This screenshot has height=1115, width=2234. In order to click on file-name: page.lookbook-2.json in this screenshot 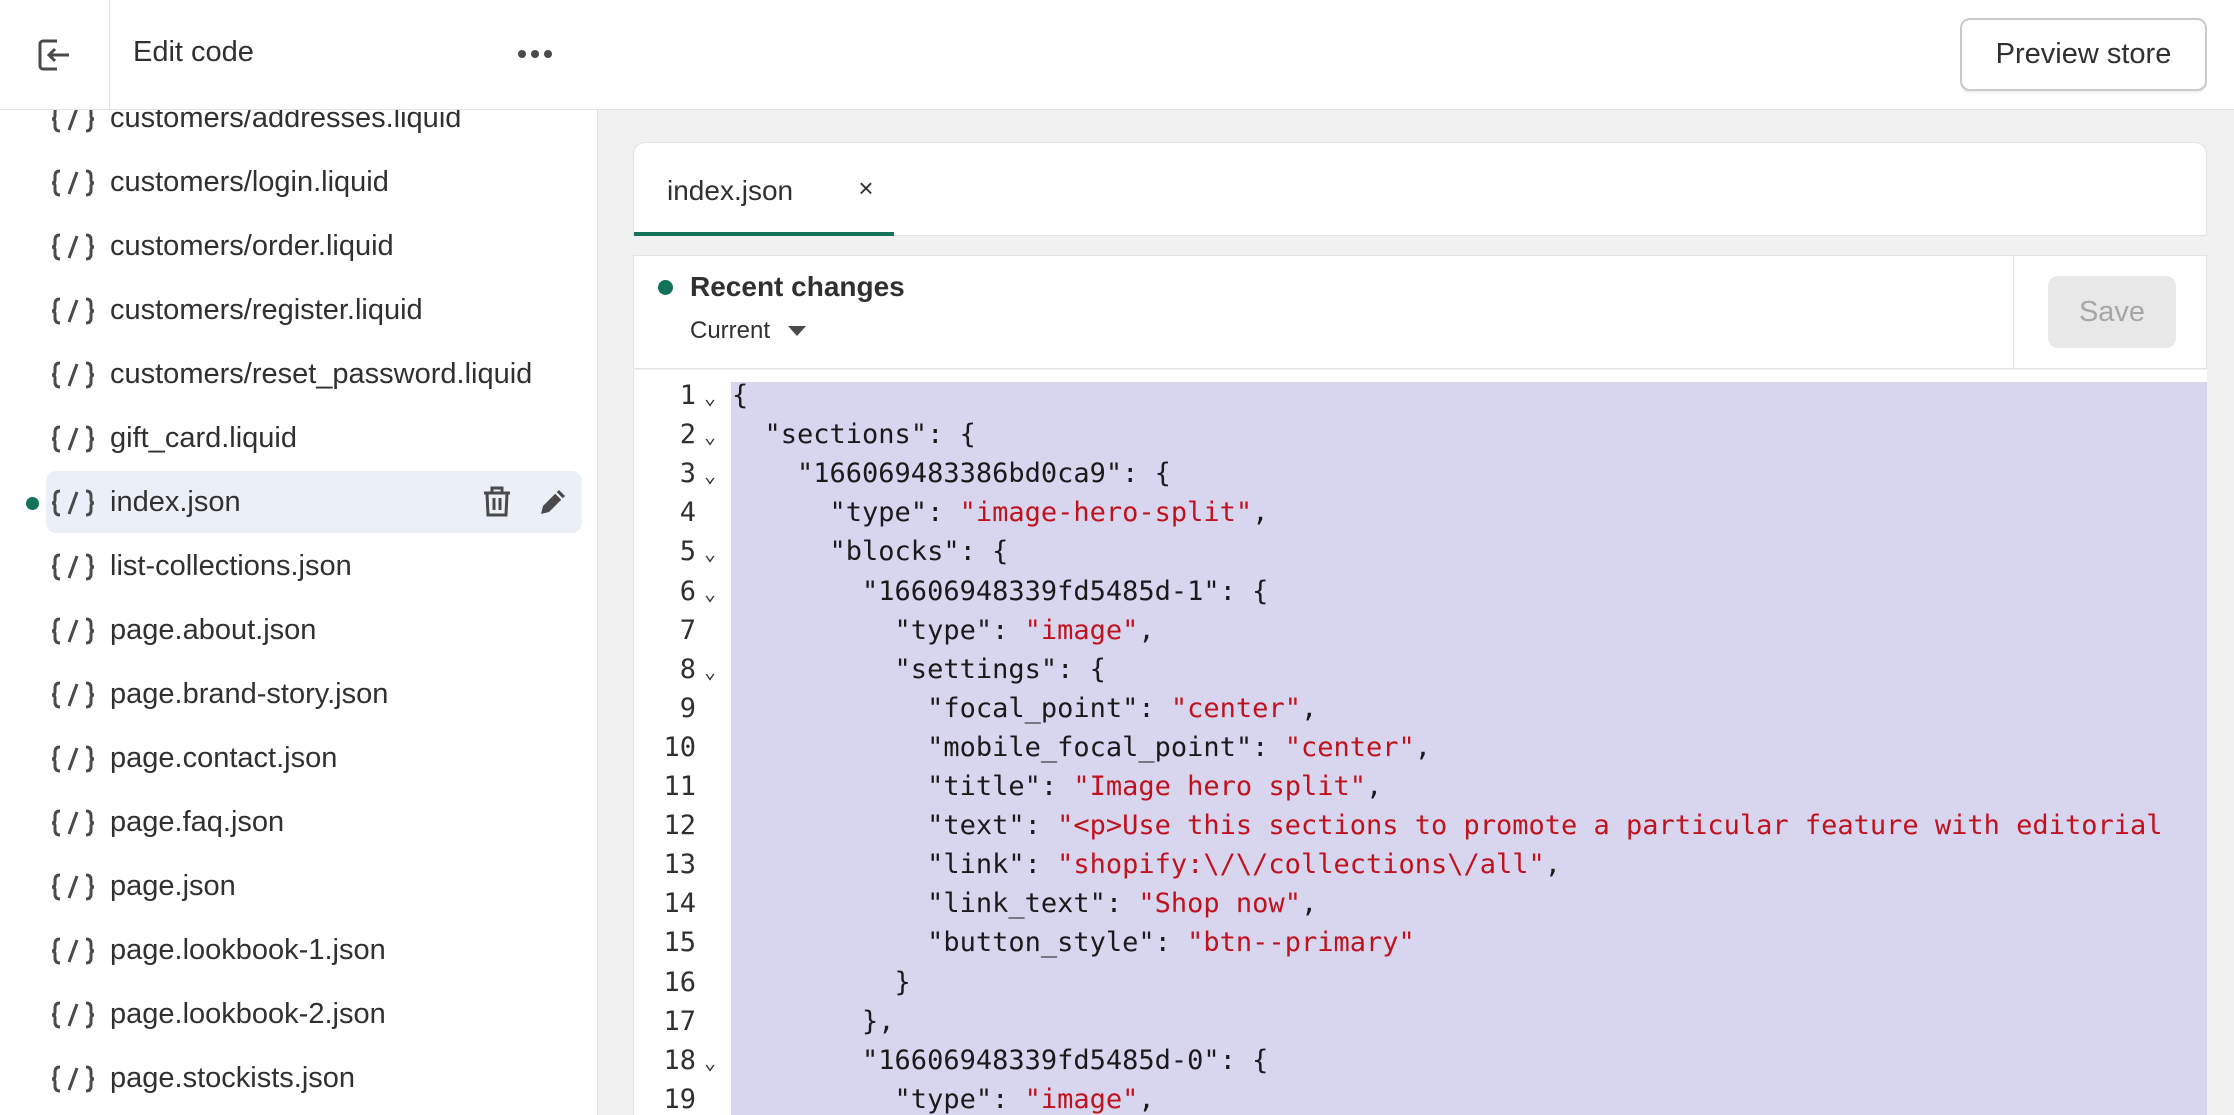, I will do `click(248, 1014)`.